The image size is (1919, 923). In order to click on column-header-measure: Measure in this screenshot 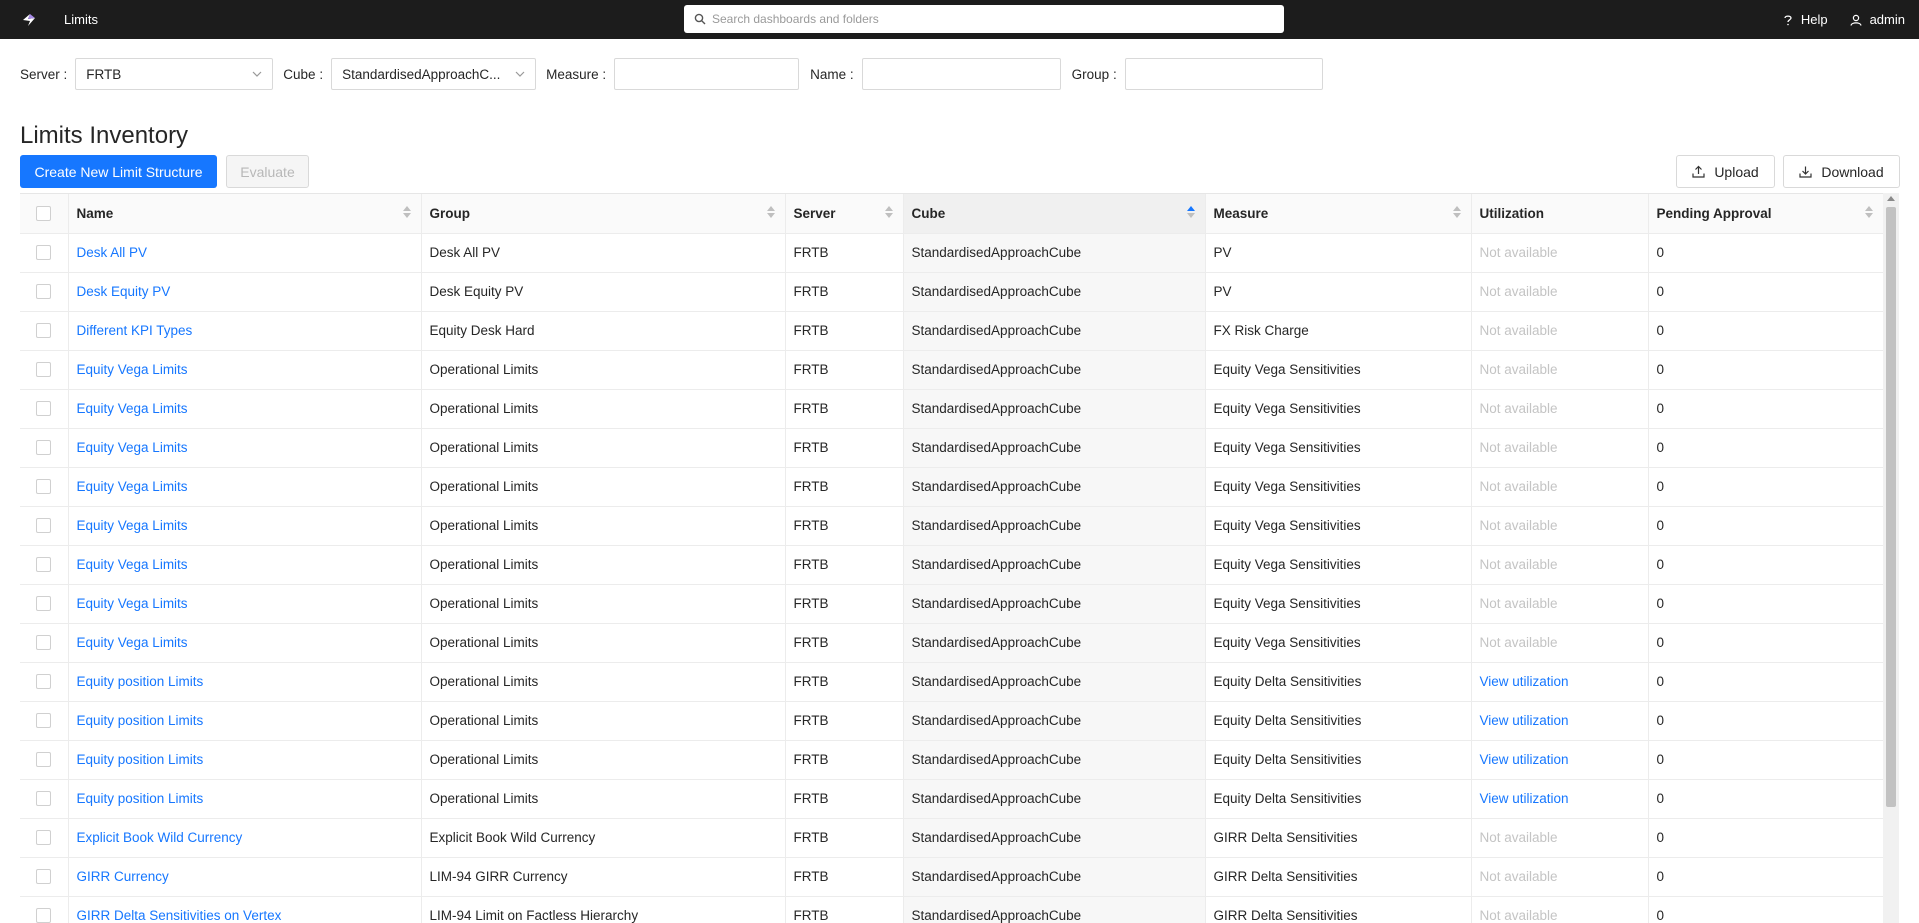, I will do `click(1338, 214)`.